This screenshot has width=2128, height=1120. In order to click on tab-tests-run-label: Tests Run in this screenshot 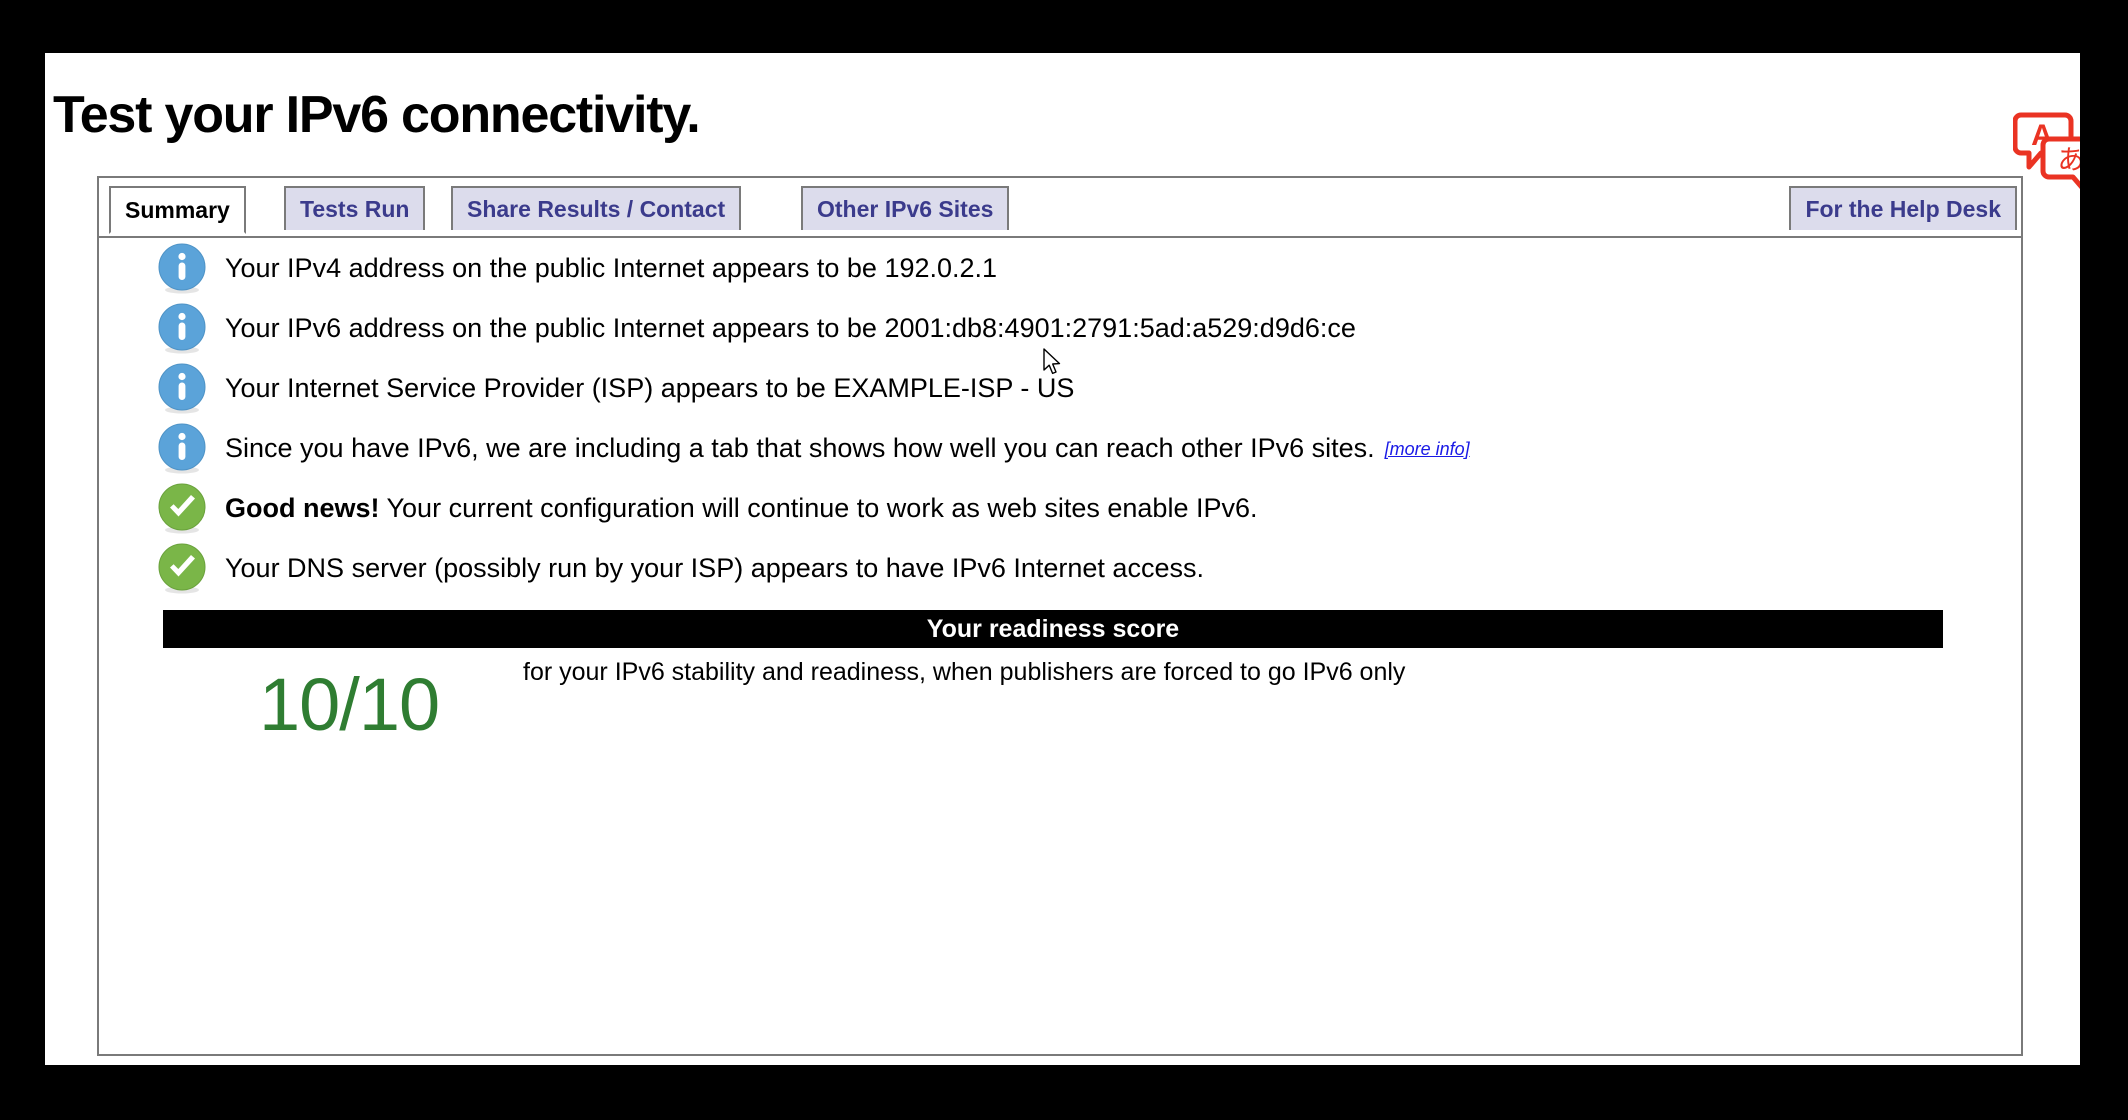, I will do `click(355, 209)`.